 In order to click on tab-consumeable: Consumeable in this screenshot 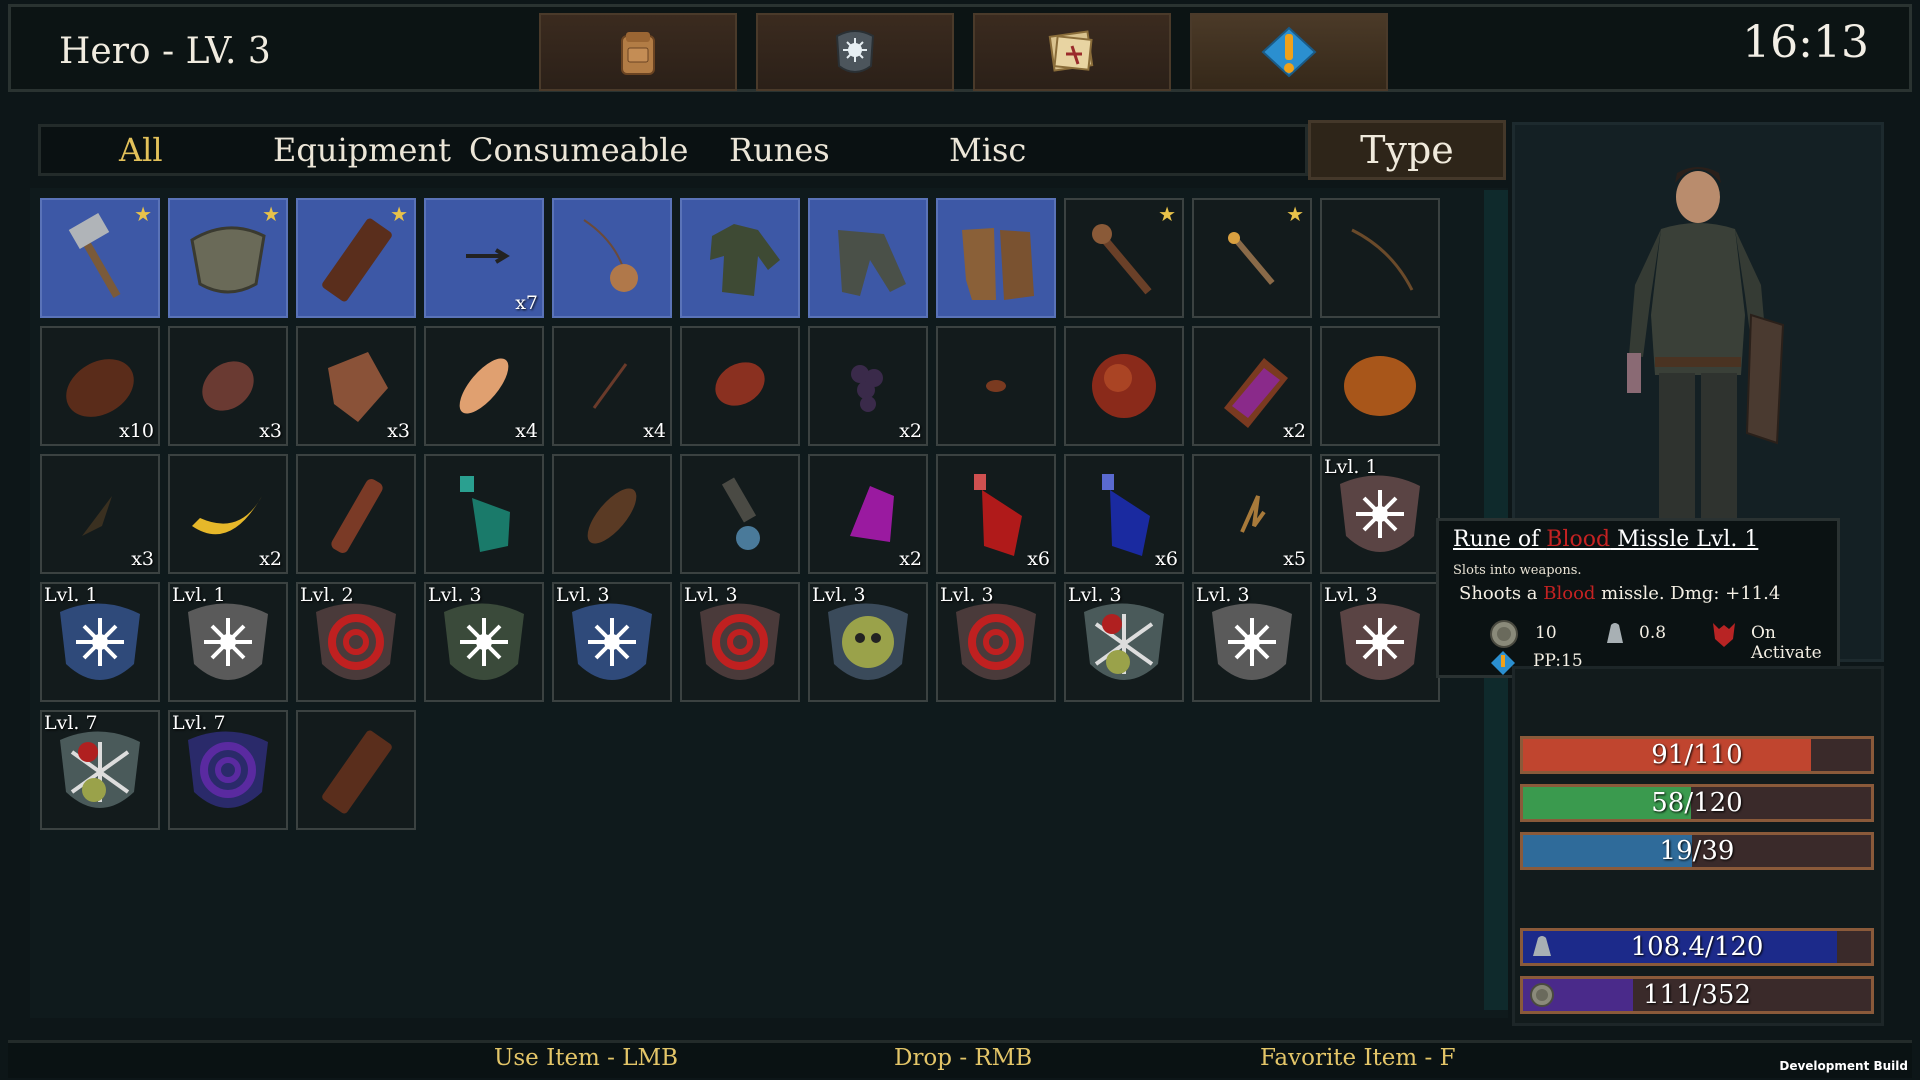, I will do `click(578, 150)`.